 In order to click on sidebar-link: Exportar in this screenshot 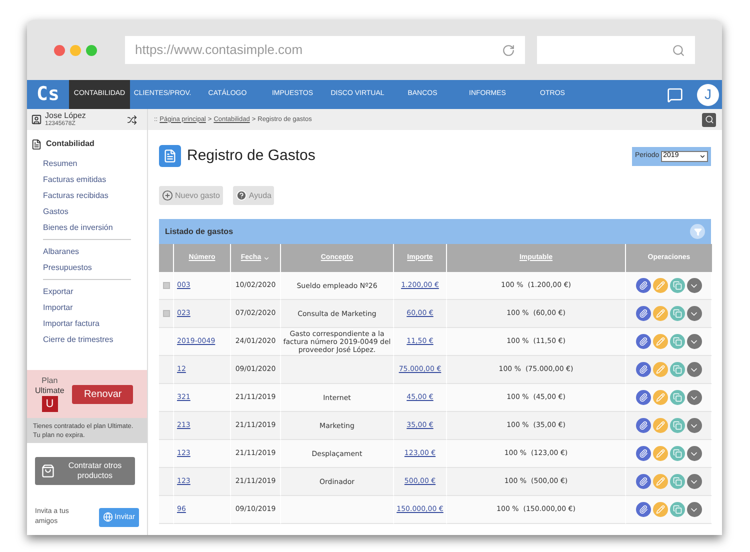, I will do `click(87, 292)`.